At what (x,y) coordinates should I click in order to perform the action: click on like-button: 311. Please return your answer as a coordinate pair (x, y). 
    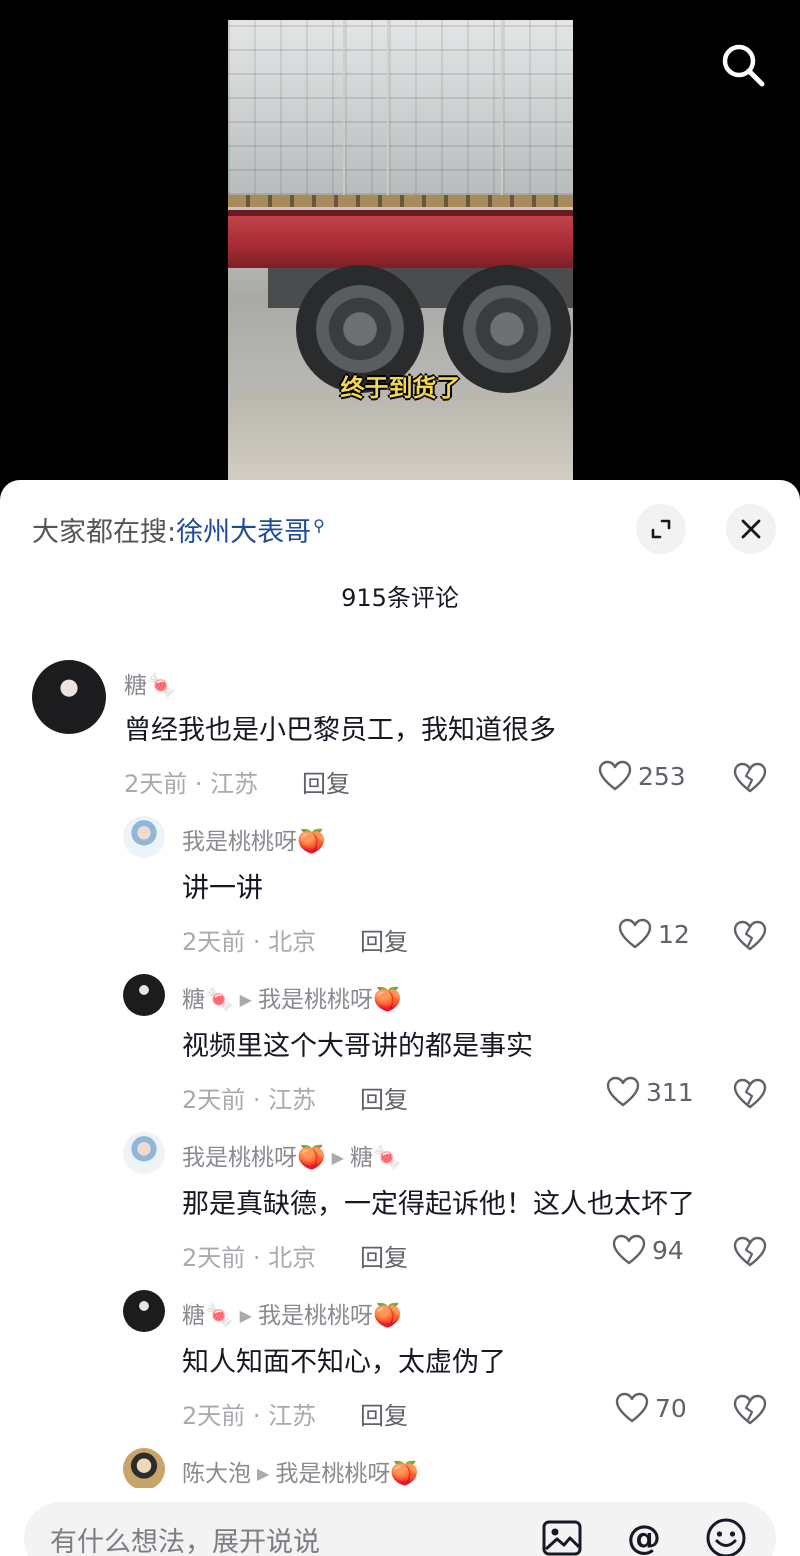
    Looking at the image, I should click on (650, 1092).